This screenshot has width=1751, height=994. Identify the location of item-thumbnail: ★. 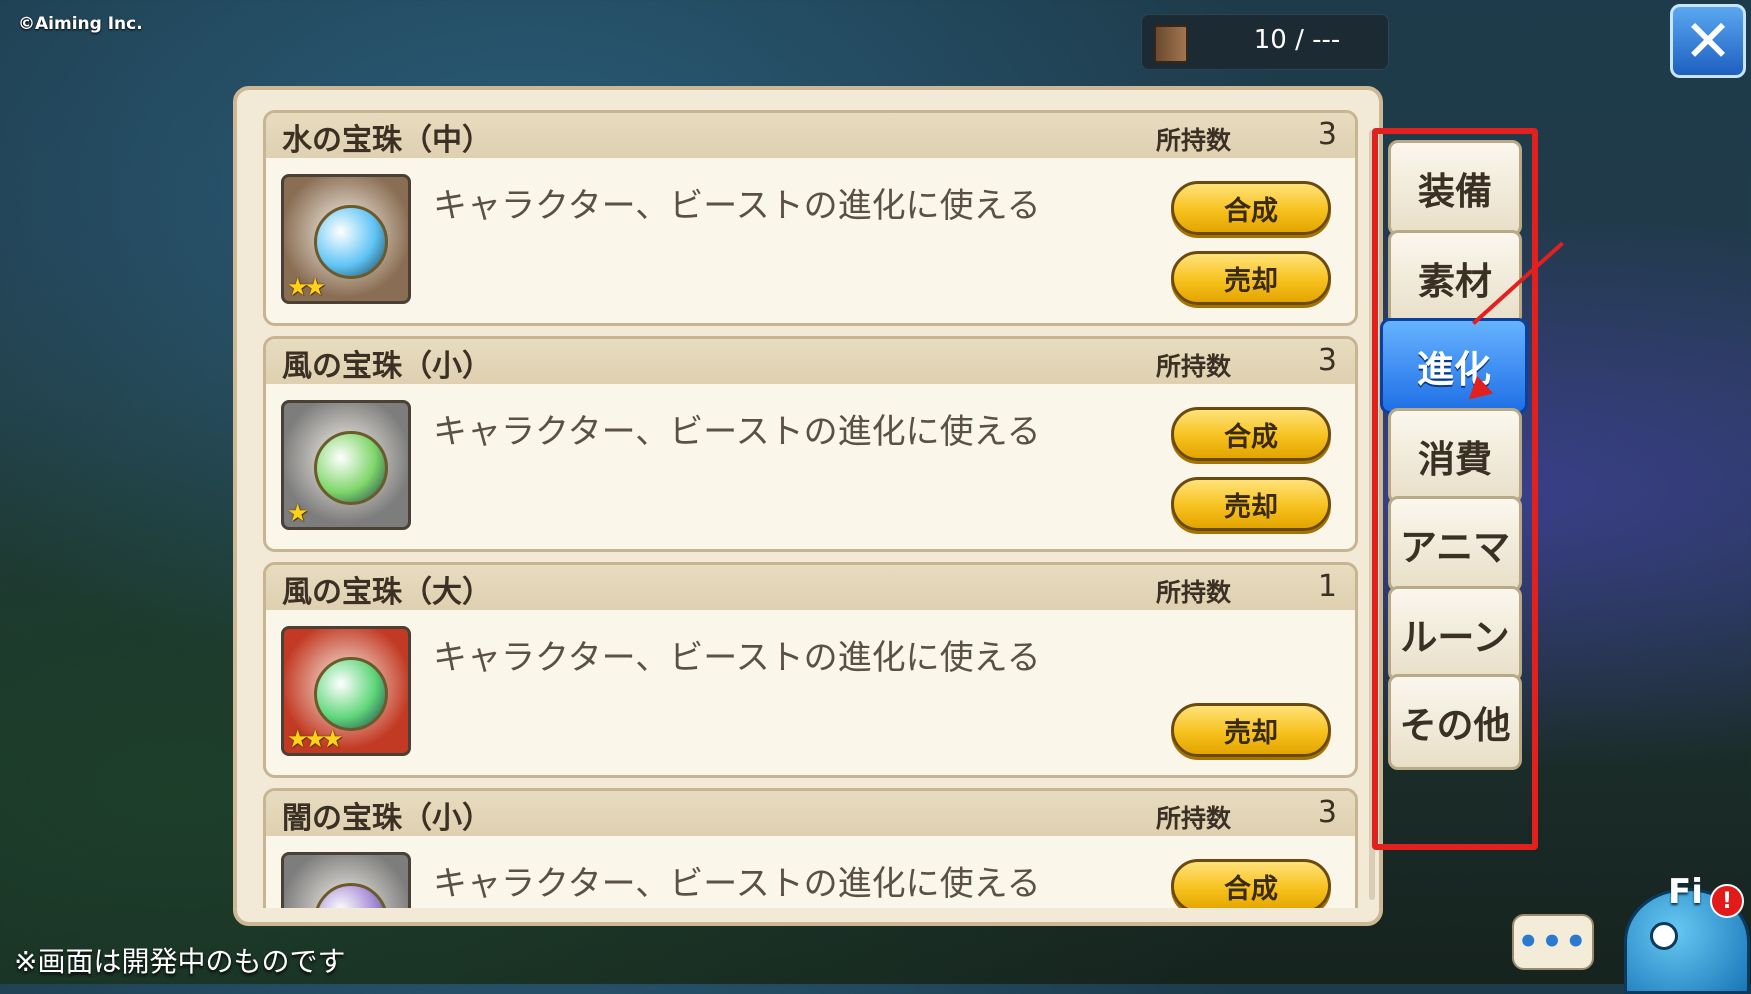
(346, 465).